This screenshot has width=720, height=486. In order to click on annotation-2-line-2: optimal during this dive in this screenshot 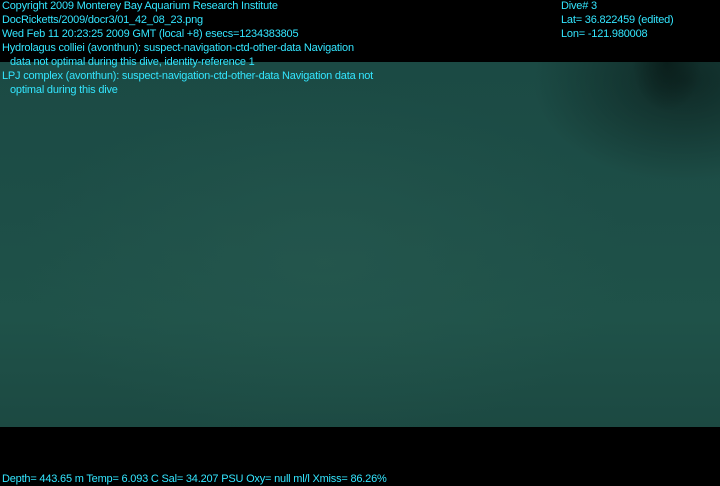, I will do `click(64, 90)`.